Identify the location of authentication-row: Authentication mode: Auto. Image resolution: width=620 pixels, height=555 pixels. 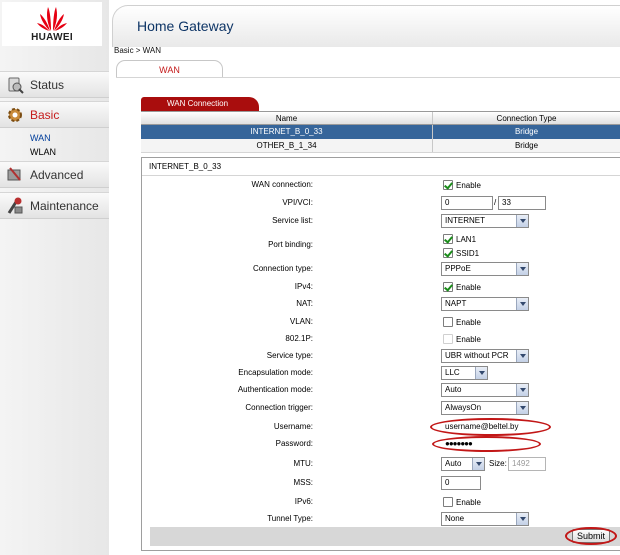
(381, 390).